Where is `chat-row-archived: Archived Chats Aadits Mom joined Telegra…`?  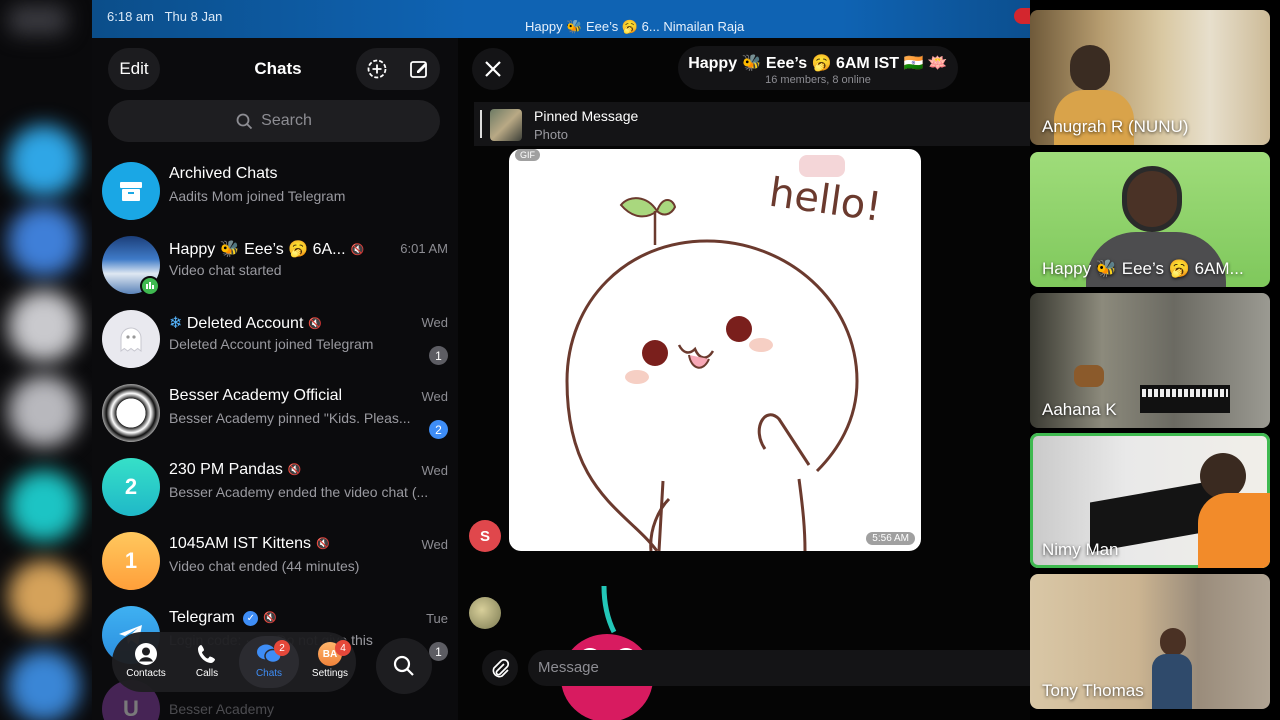
chat-row-archived: Archived Chats Aadits Mom joined Telegra… is located at coordinates (275, 191).